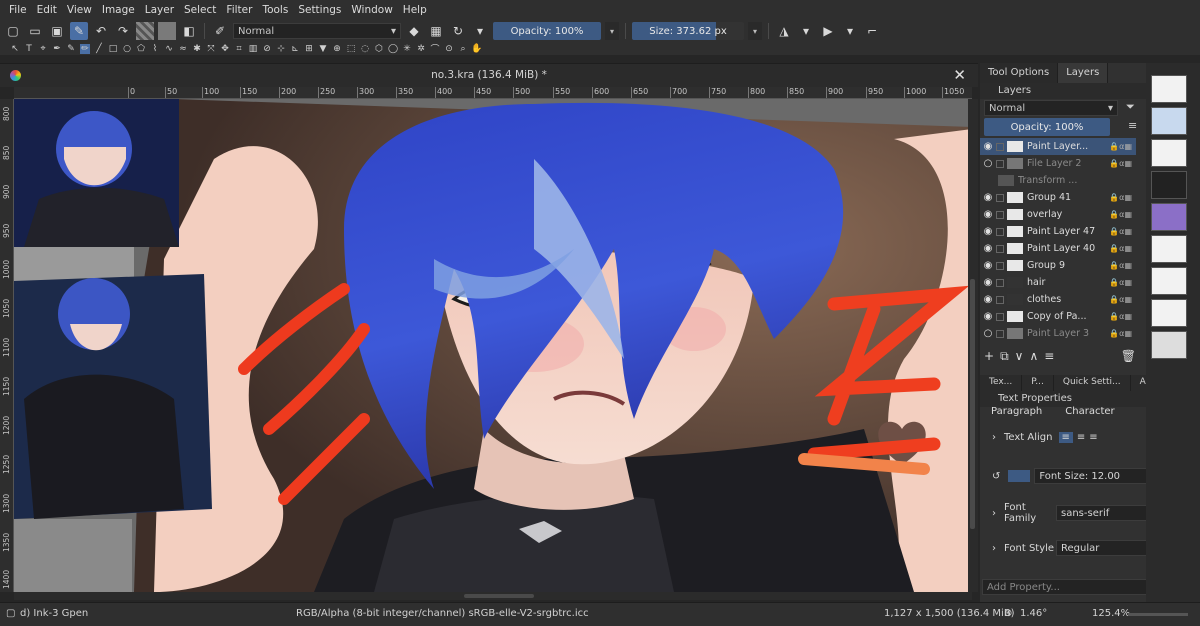 The width and height of the screenshot is (1200, 626). I want to click on multibrush-icon: ✱, so click(197, 49).